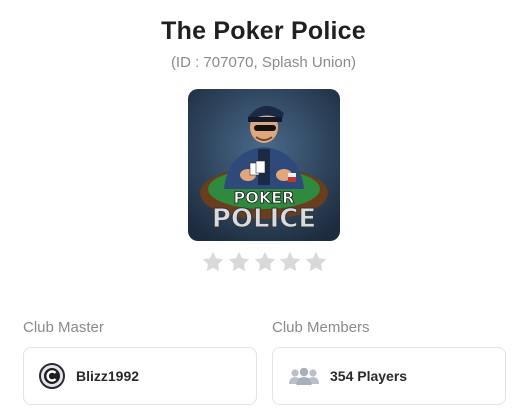 The width and height of the screenshot is (527, 418). What do you see at coordinates (264, 219) in the screenshot?
I see `svg-text: POLICE` at bounding box center [264, 219].